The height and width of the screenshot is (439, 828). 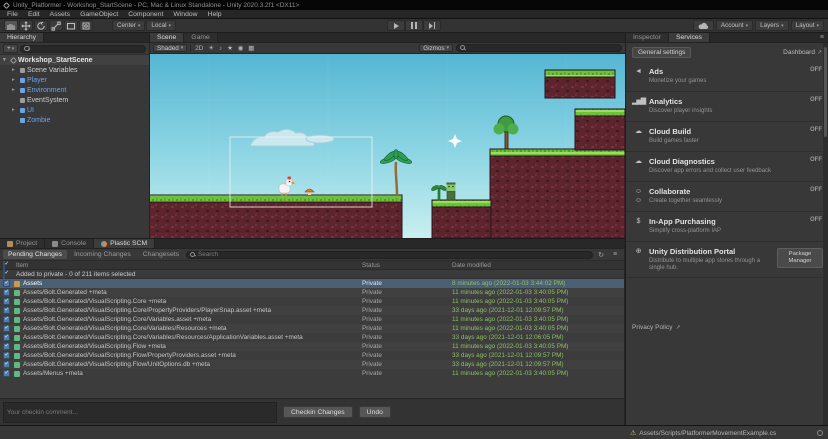 What do you see at coordinates (393, 254) in the screenshot?
I see `plastic-search-input` at bounding box center [393, 254].